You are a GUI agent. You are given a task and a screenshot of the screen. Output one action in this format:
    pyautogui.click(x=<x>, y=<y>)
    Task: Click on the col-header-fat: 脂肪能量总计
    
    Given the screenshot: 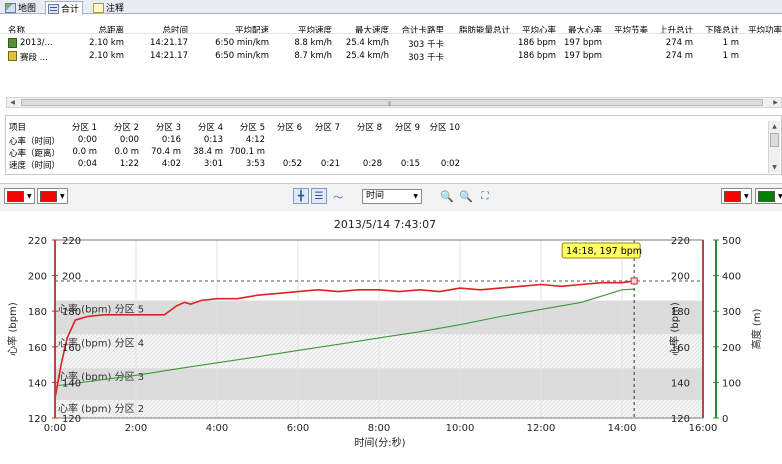 What is the action you would take?
    pyautogui.click(x=478, y=30)
    